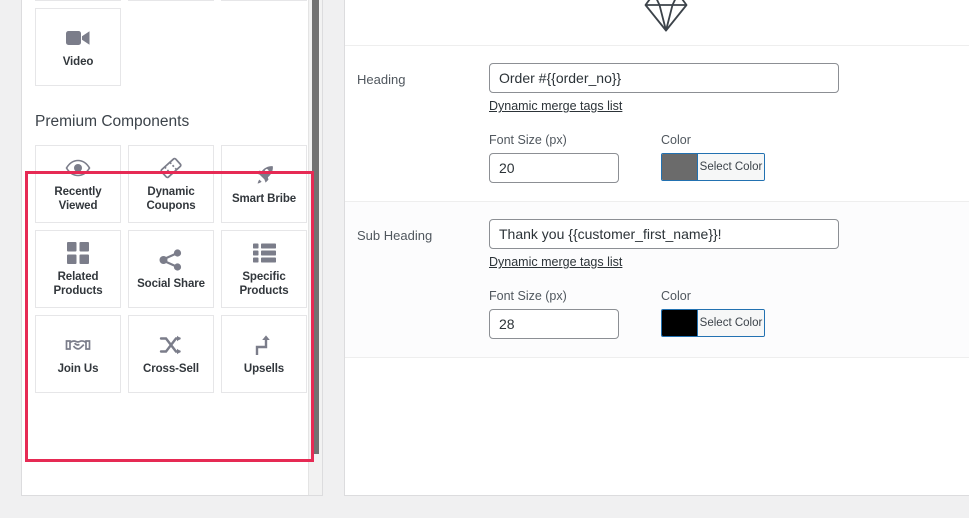 The width and height of the screenshot is (969, 518). What do you see at coordinates (264, 368) in the screenshot?
I see `component-tile-label: Upsells` at bounding box center [264, 368].